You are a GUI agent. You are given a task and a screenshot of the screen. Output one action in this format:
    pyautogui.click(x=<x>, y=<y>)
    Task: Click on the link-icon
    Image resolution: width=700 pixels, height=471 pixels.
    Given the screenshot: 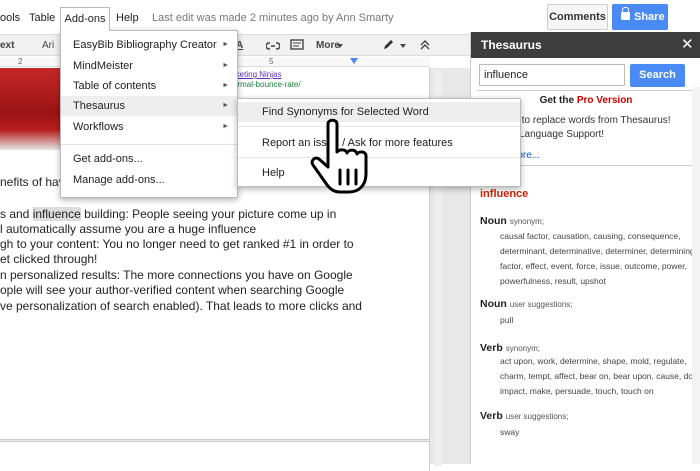 What is the action you would take?
    pyautogui.click(x=273, y=46)
    